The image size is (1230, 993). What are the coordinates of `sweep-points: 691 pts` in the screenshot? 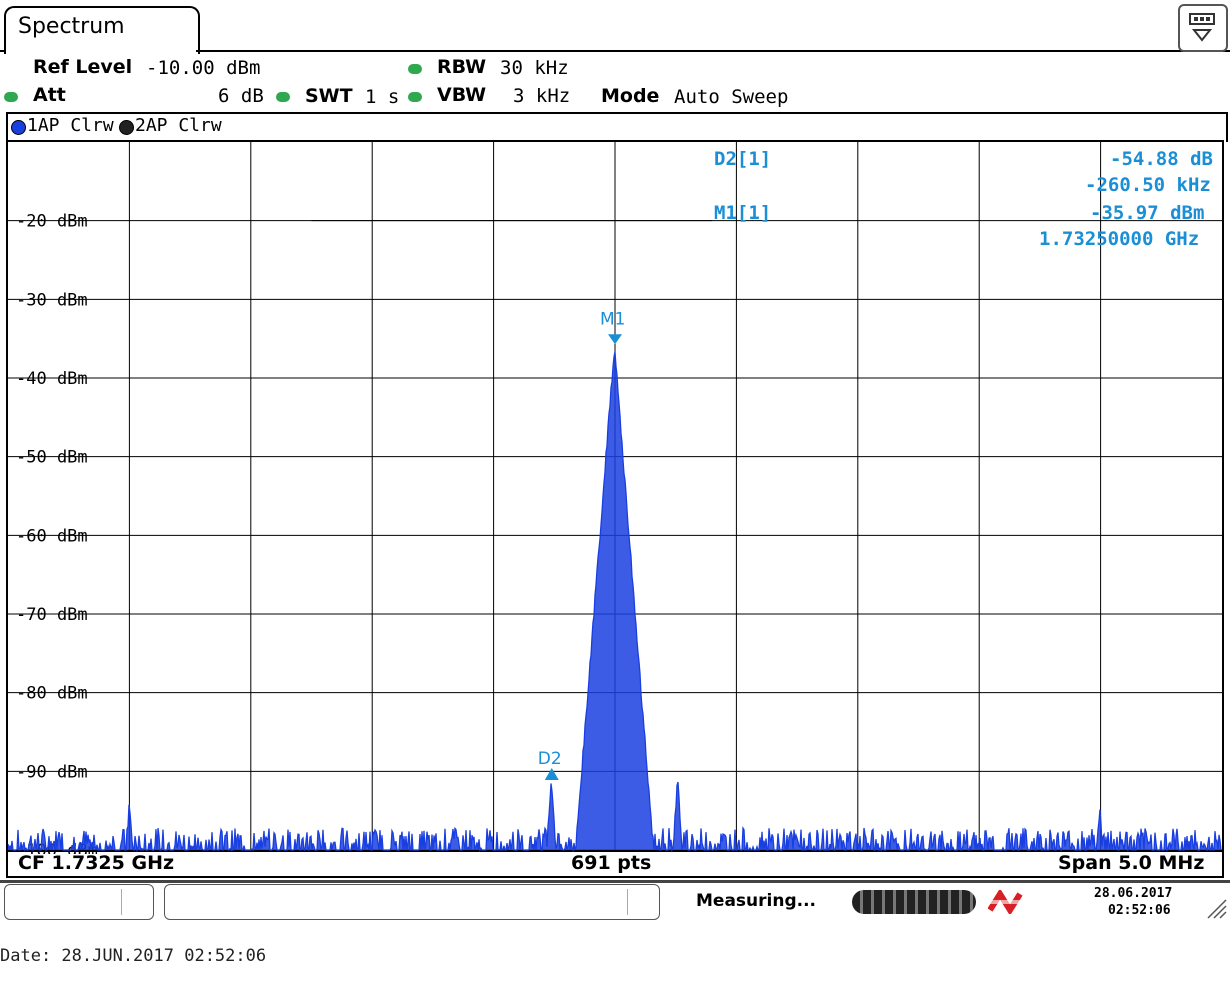 It's located at (611, 863).